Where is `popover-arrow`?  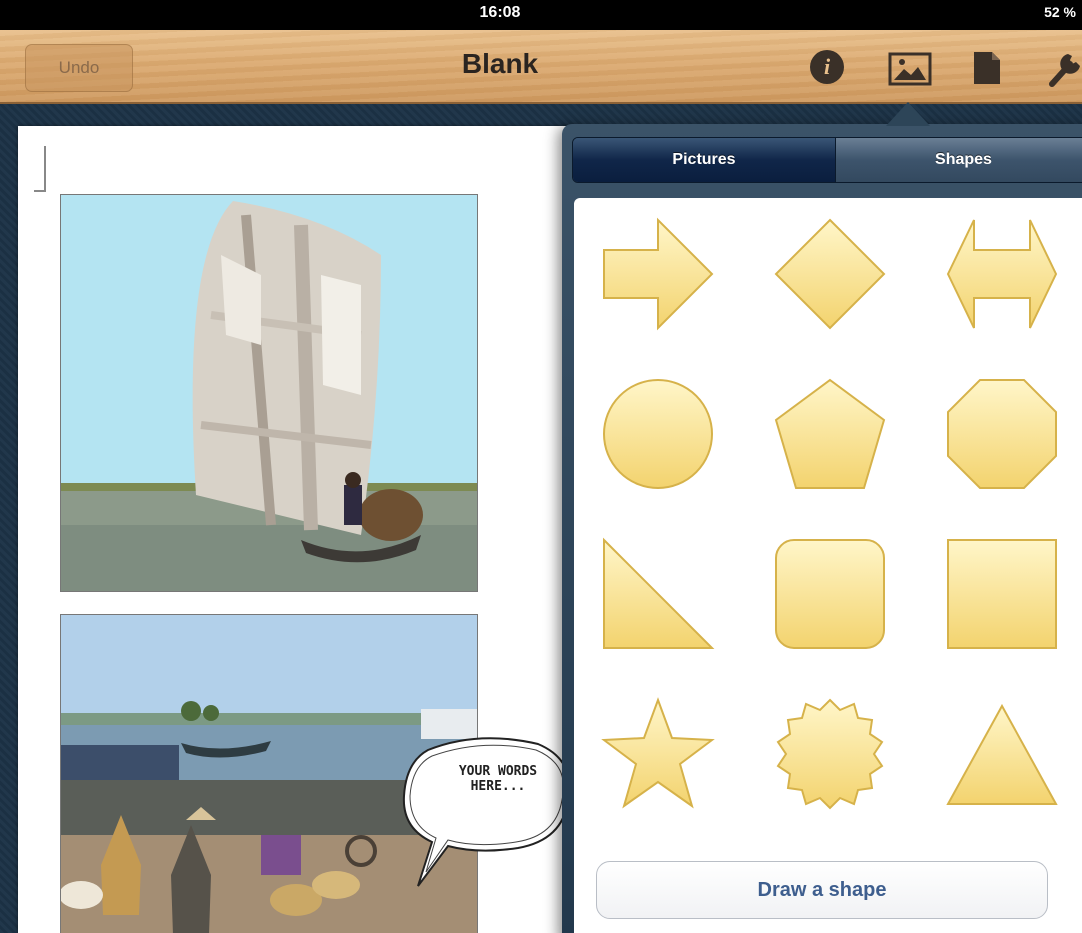 popover-arrow is located at coordinates (908, 114).